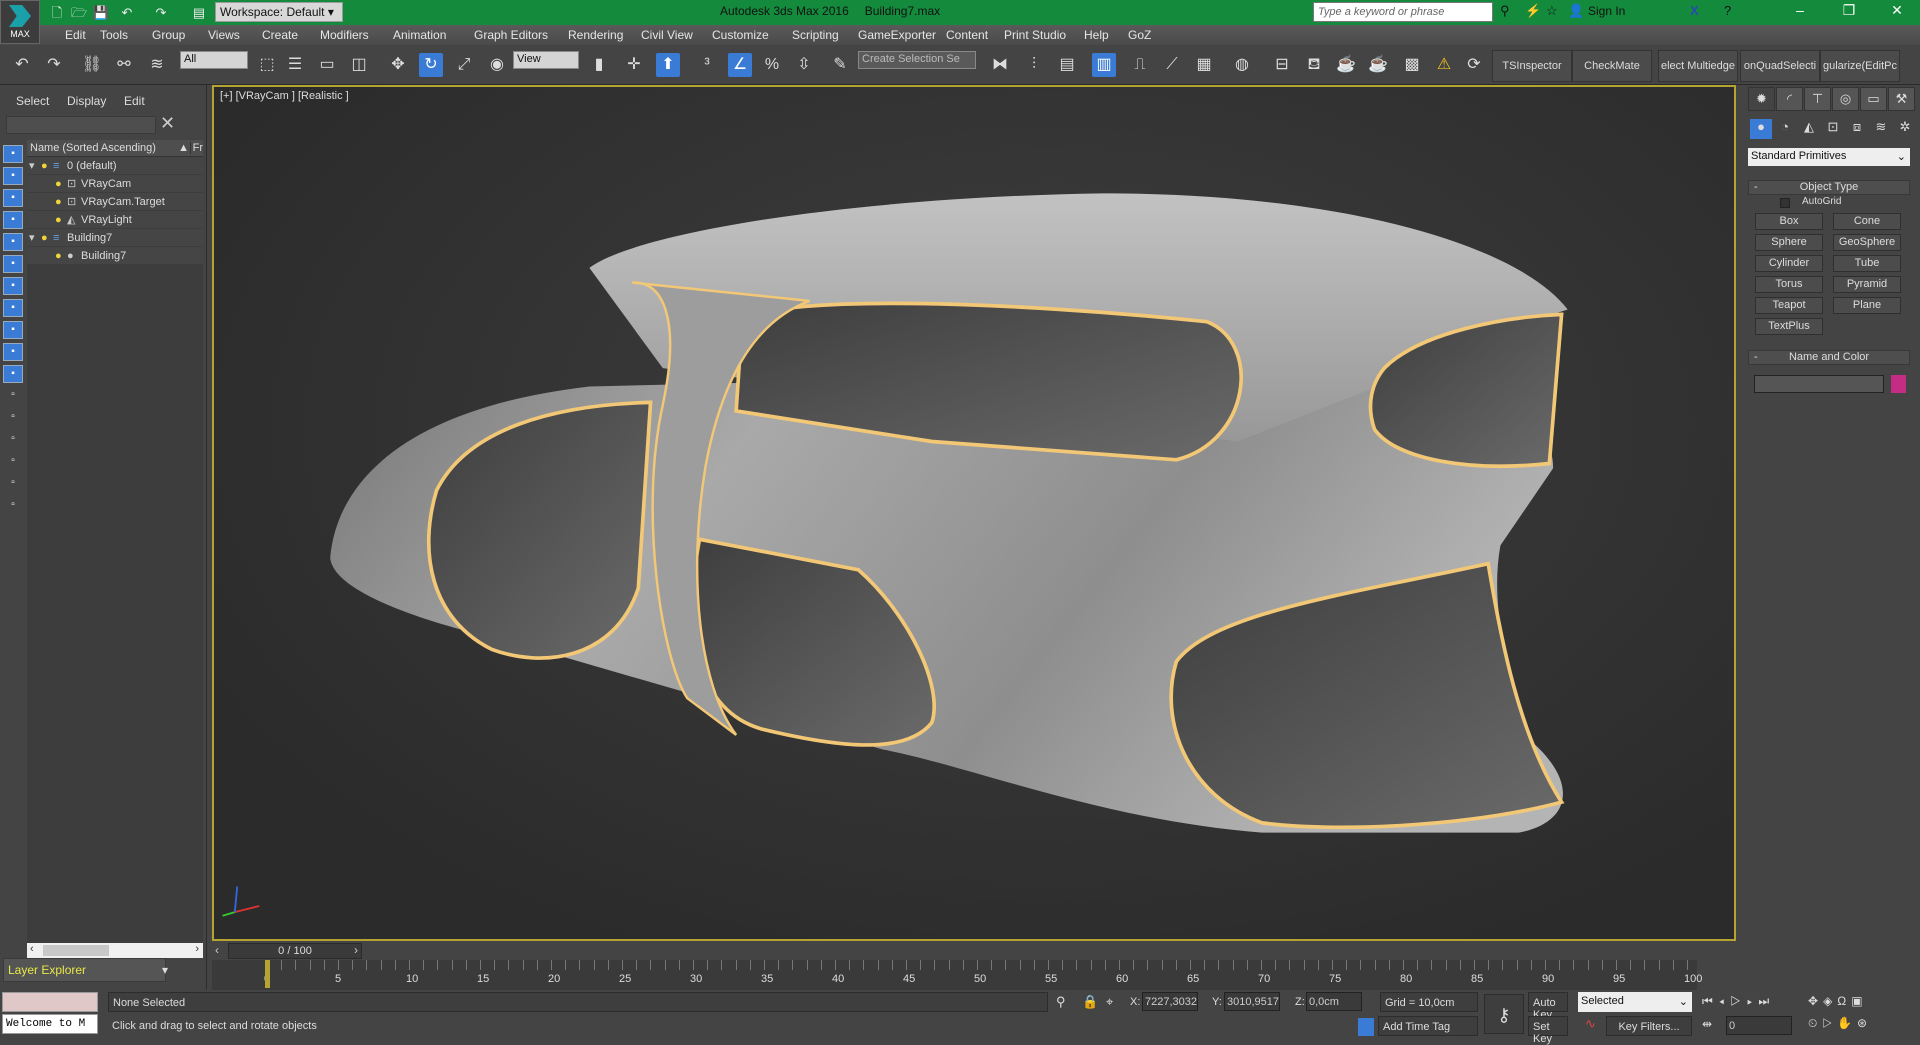 The width and height of the screenshot is (1920, 1045). What do you see at coordinates (740, 65) in the screenshot?
I see `angle-snap-icon: ∠` at bounding box center [740, 65].